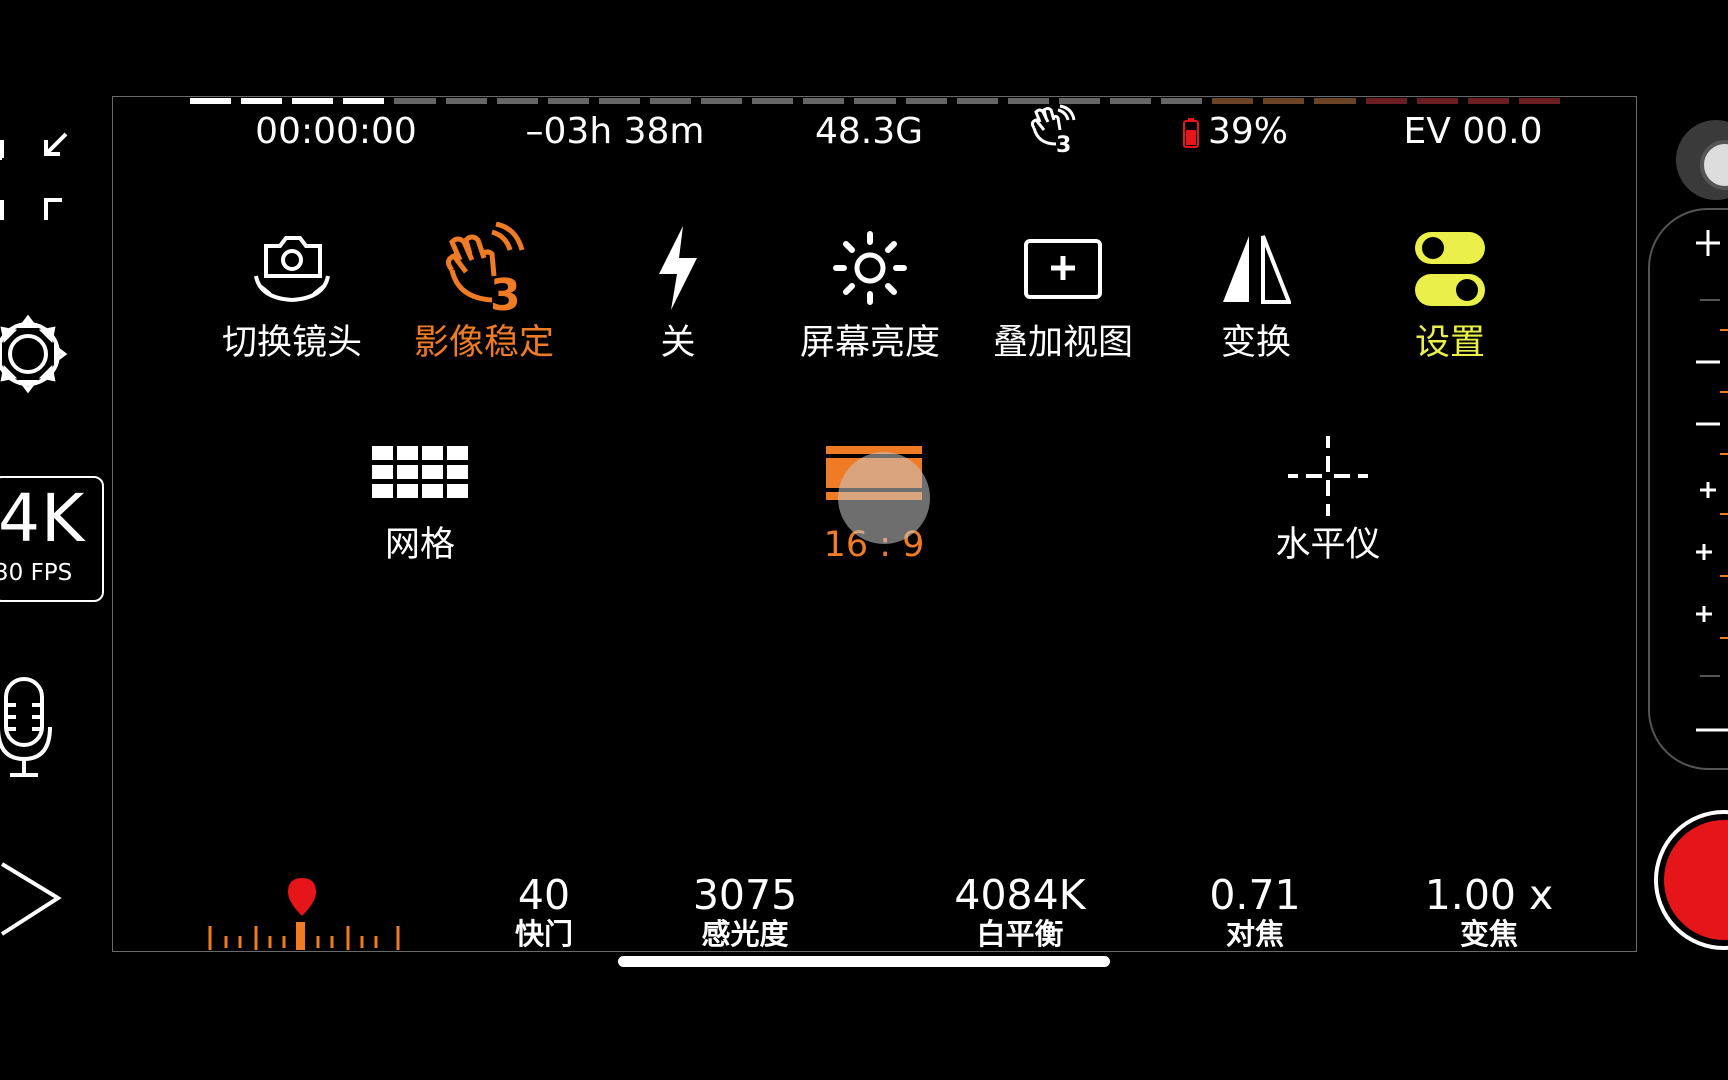 Image resolution: width=1728 pixels, height=1080 pixels. I want to click on switch-camera-icon, so click(292, 269).